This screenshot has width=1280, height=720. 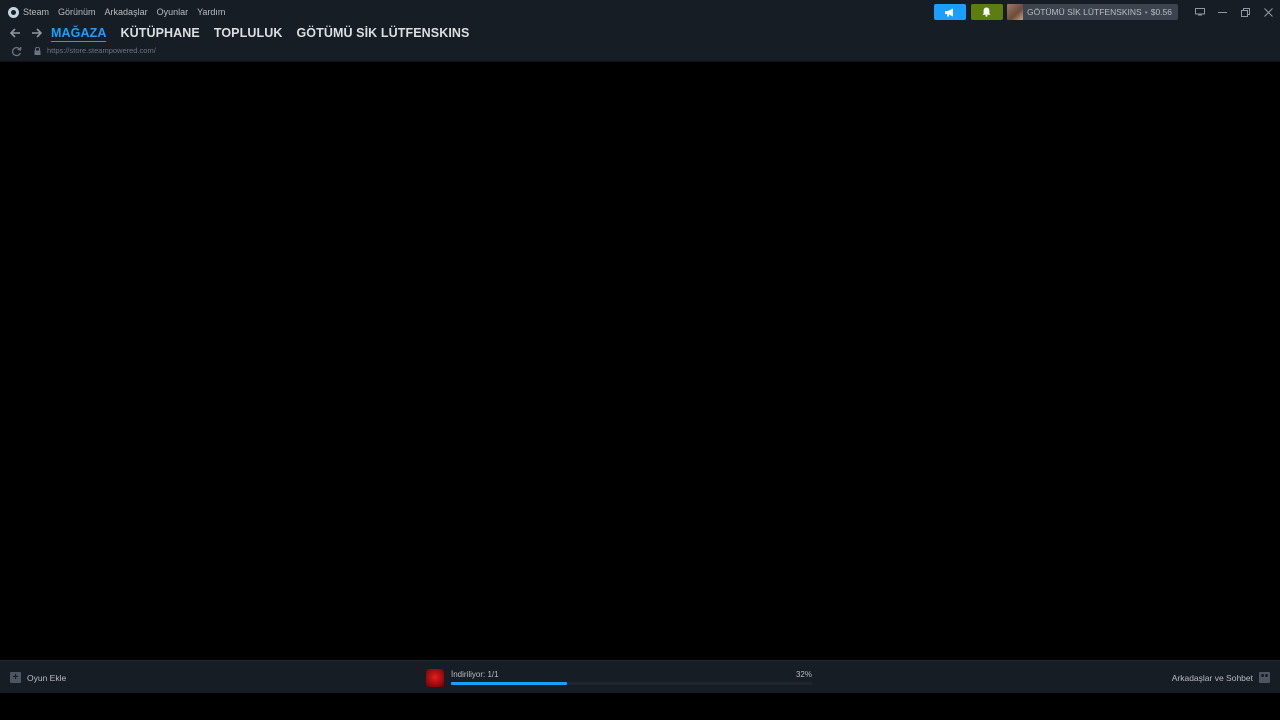 What do you see at coordinates (15, 677) in the screenshot?
I see `plus-icon: +` at bounding box center [15, 677].